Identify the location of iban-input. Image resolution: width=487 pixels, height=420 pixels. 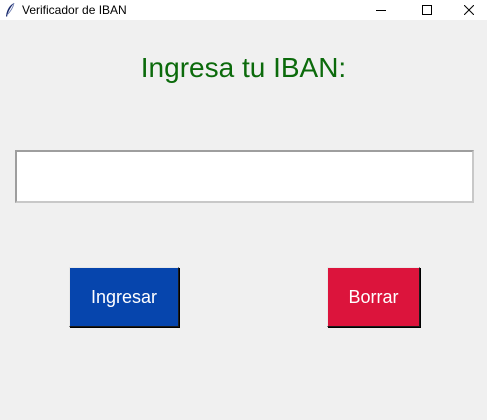
(244, 176).